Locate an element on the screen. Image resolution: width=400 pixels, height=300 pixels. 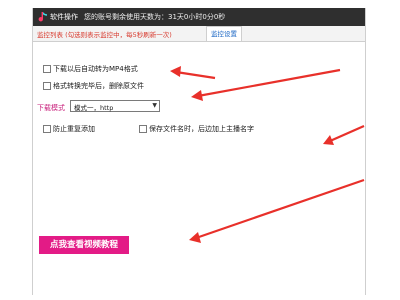
tab-monitor-list: 监控列表 (勾选则表示监控中，每5秒刷新一次) is located at coordinates (104, 34).